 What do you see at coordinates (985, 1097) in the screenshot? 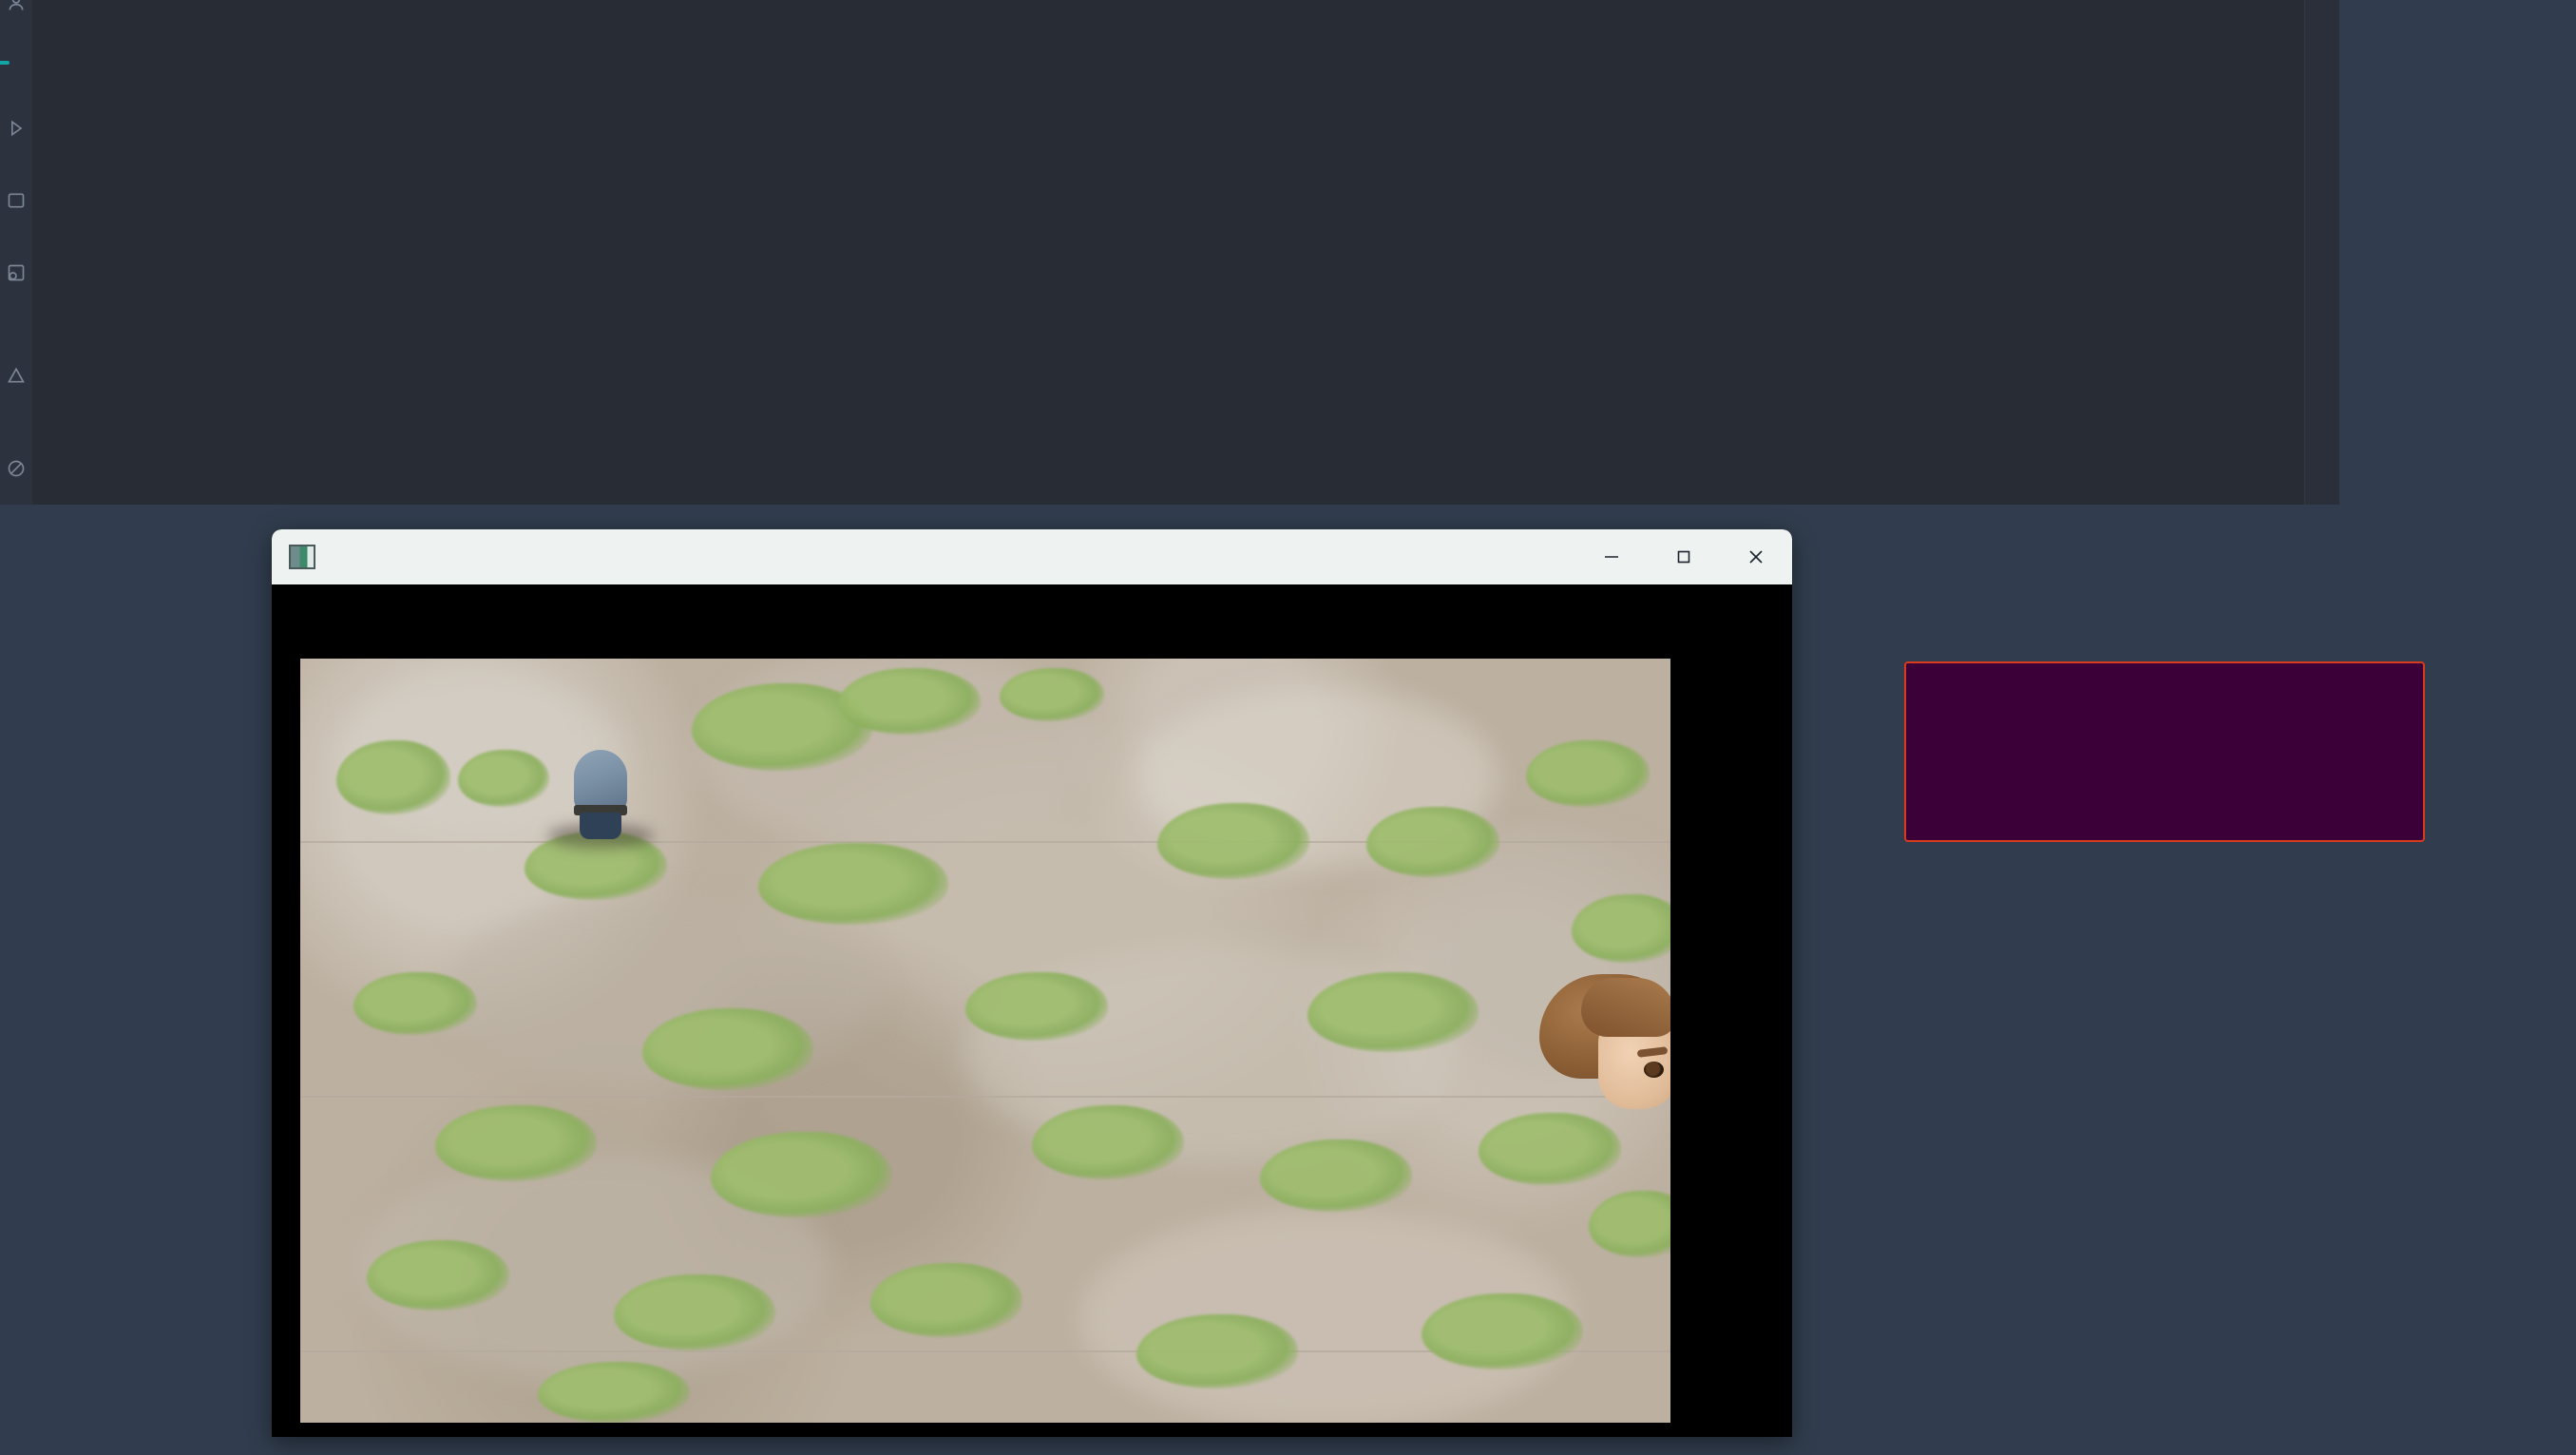
I see `chunk-seam` at bounding box center [985, 1097].